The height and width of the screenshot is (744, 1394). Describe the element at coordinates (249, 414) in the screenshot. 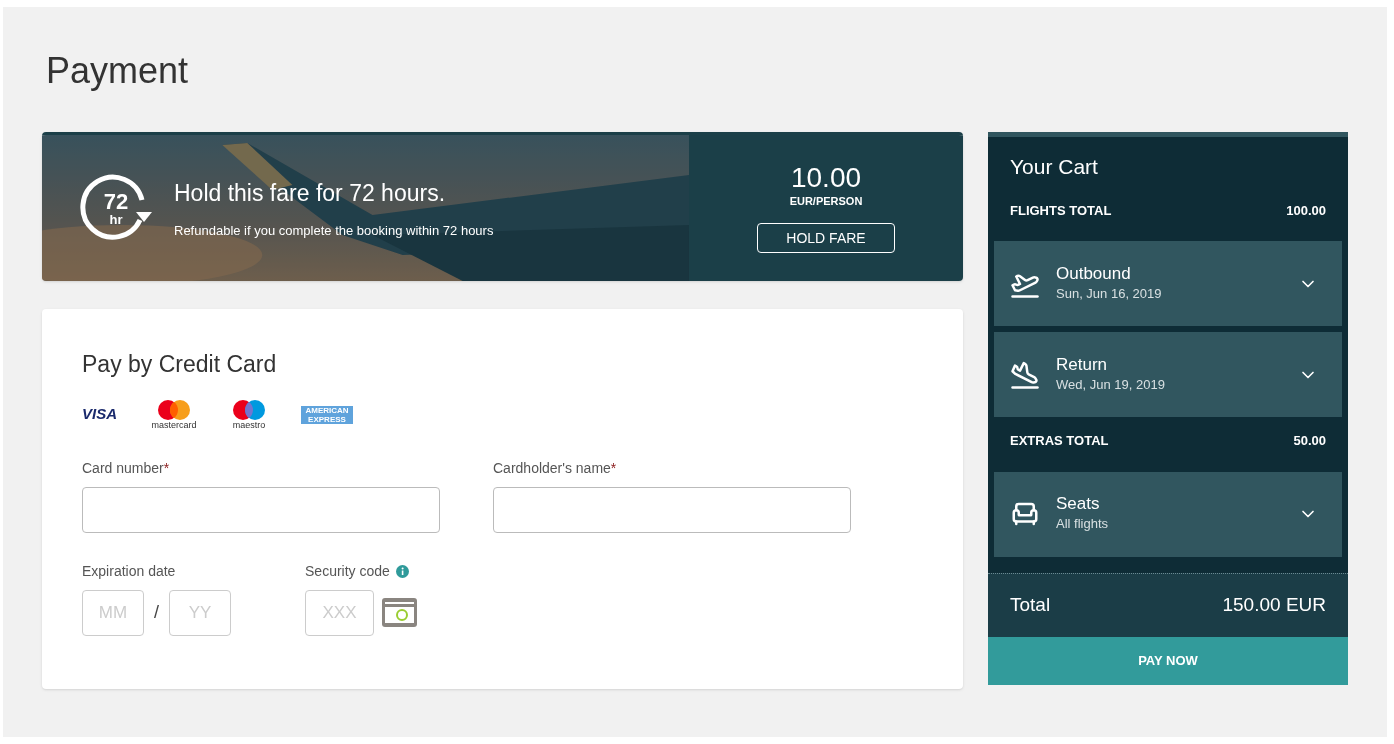

I see `maestro-logo: maestro` at that location.